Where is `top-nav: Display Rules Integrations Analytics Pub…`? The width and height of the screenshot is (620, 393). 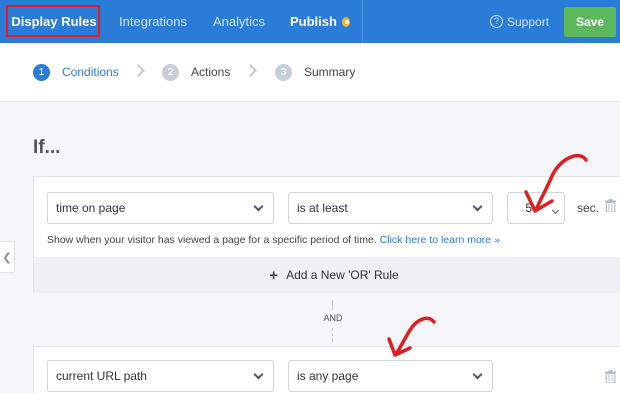
top-nav: Display Rules Integrations Analytics Pub… is located at coordinates (310, 21).